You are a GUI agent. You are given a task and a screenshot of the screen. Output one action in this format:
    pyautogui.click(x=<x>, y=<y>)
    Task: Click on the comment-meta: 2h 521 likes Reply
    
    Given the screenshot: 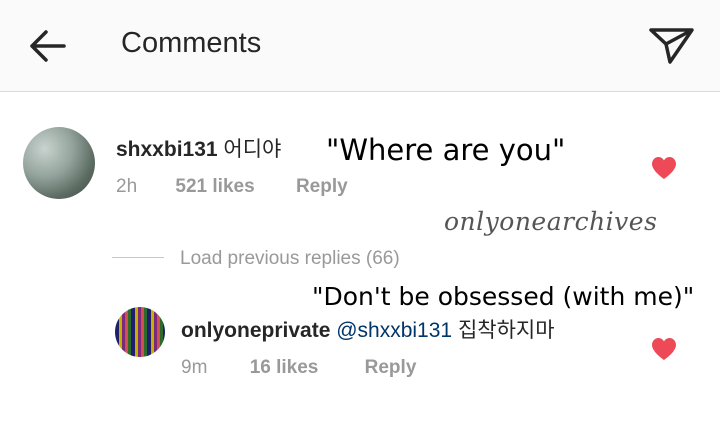 What is the action you would take?
    pyautogui.click(x=232, y=187)
    